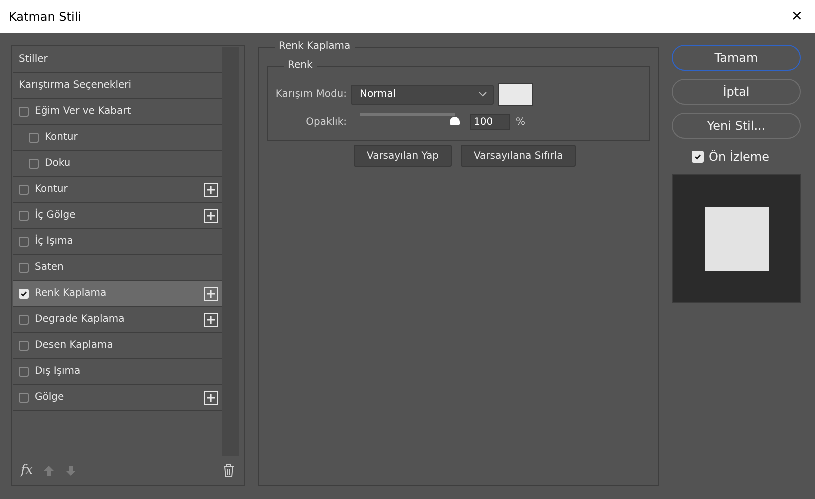  What do you see at coordinates (455, 121) in the screenshot?
I see `slider-thumb` at bounding box center [455, 121].